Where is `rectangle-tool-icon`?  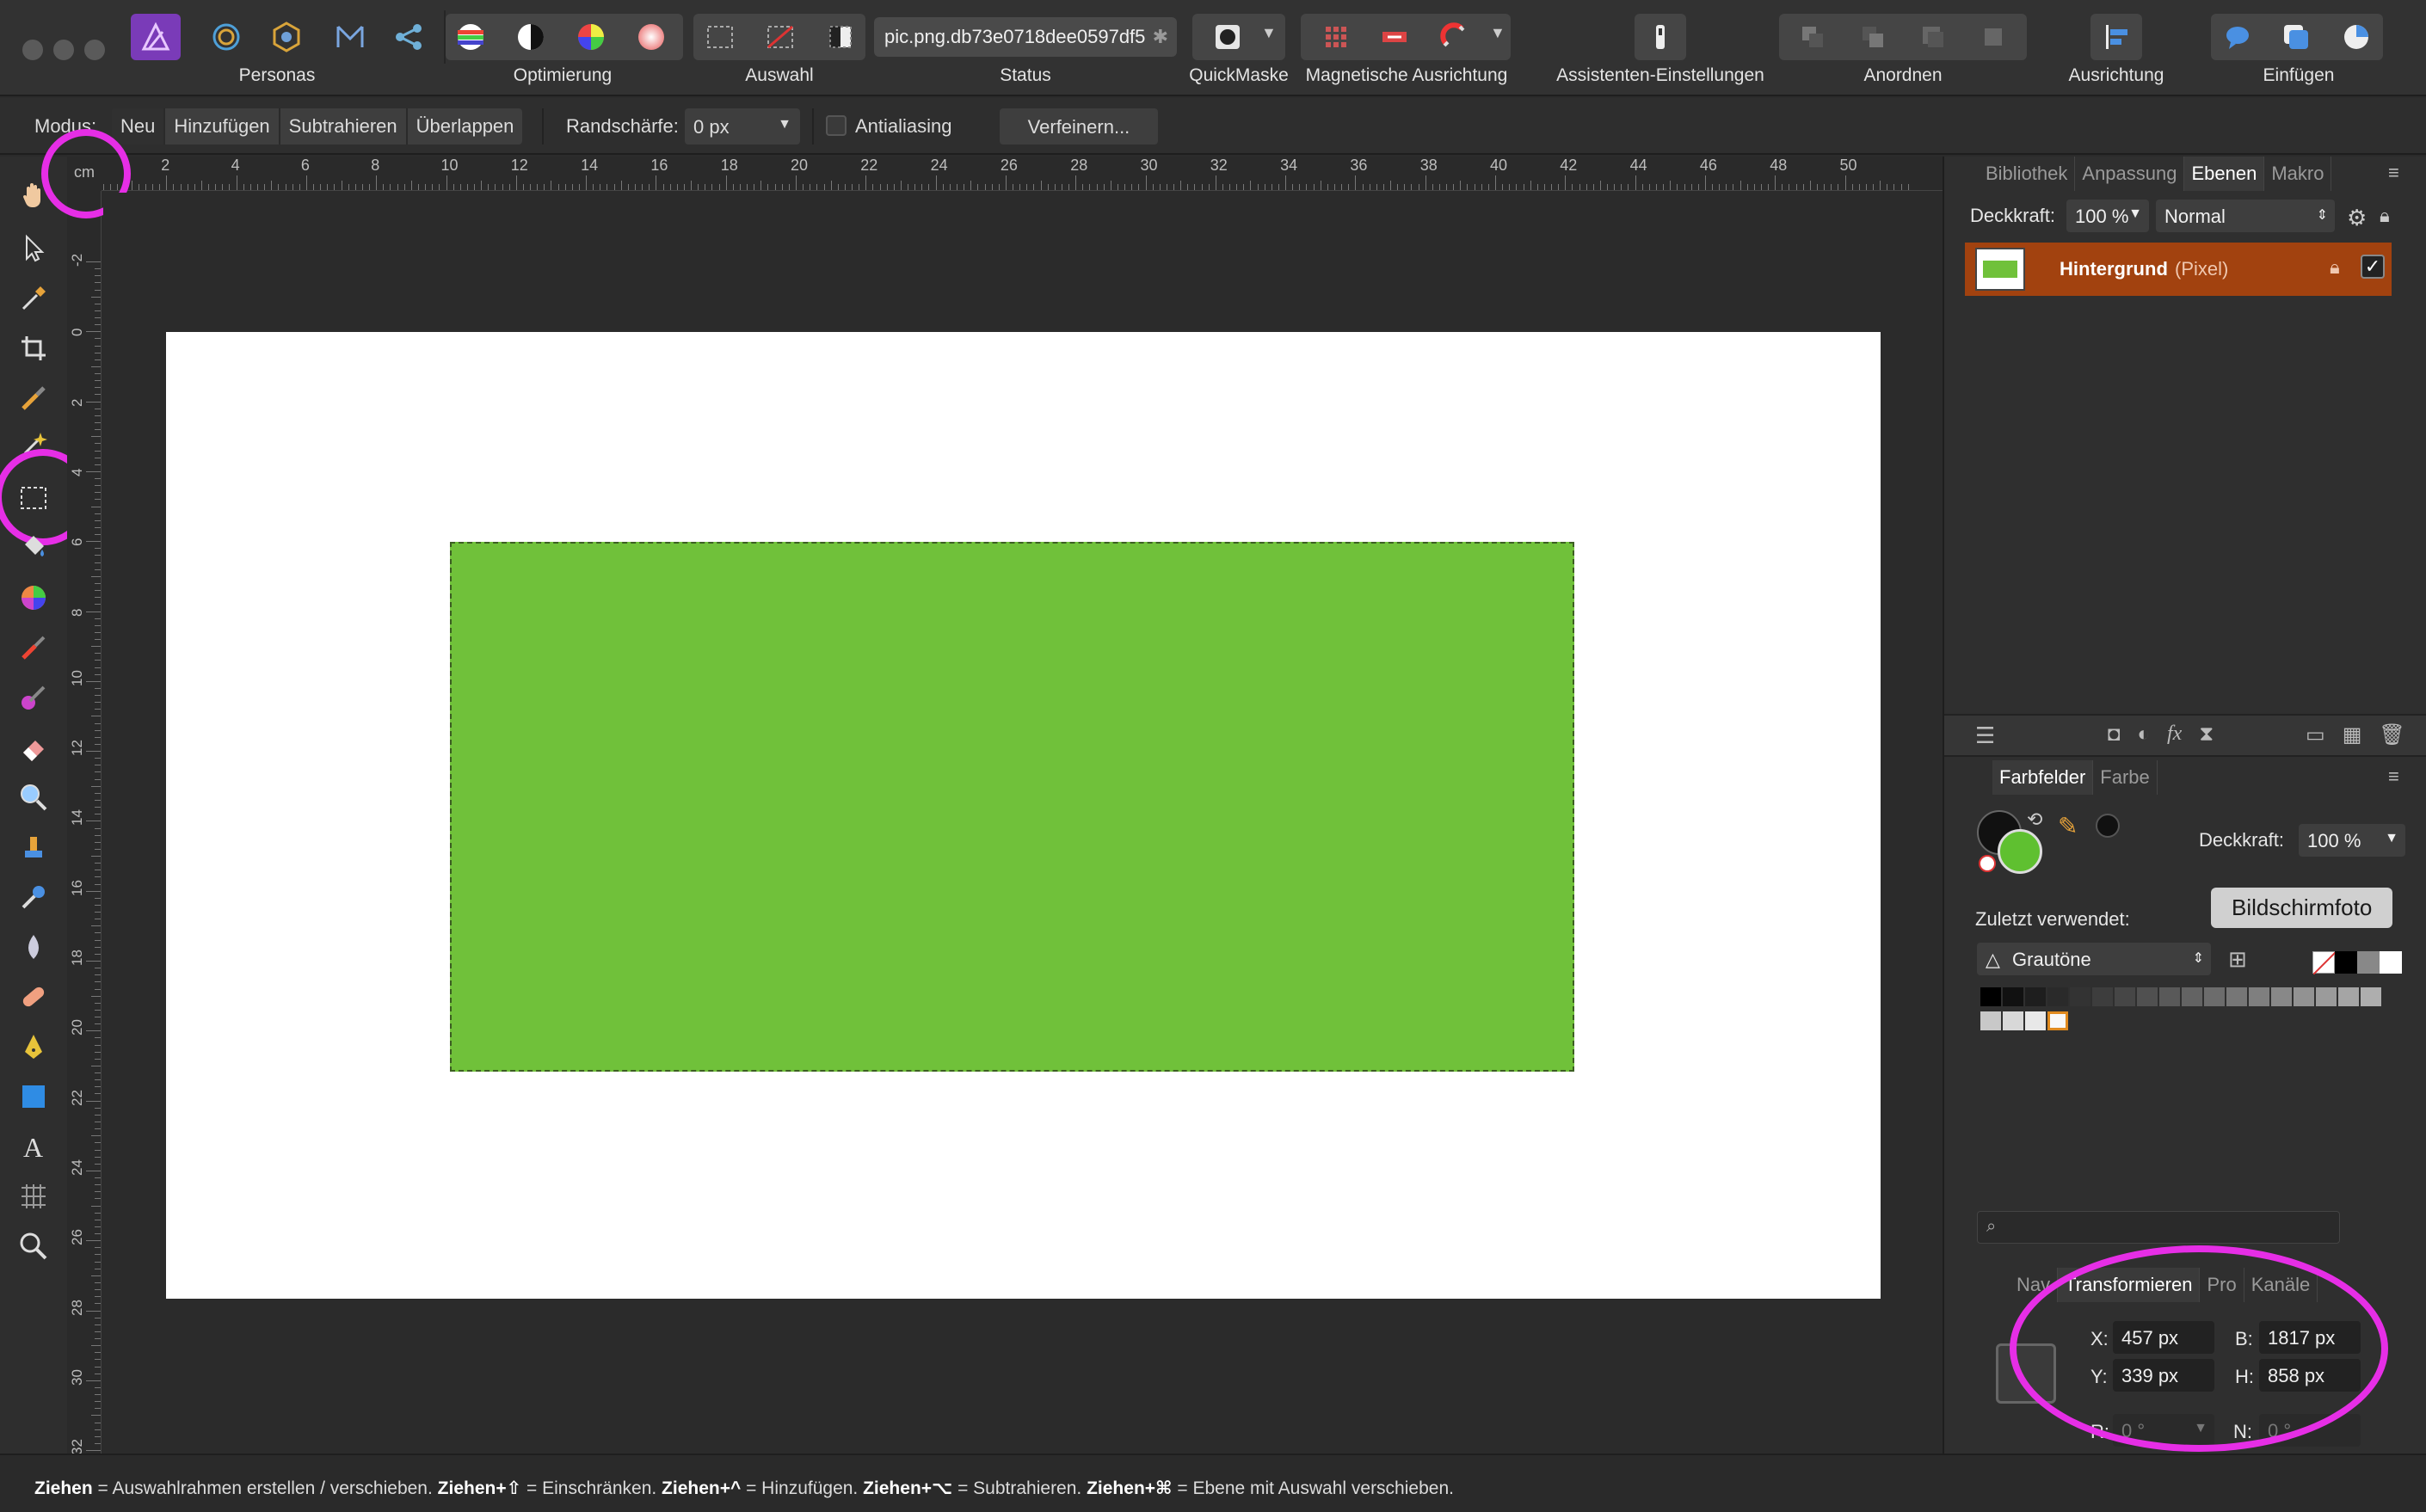
rectangle-tool-icon is located at coordinates (33, 1097).